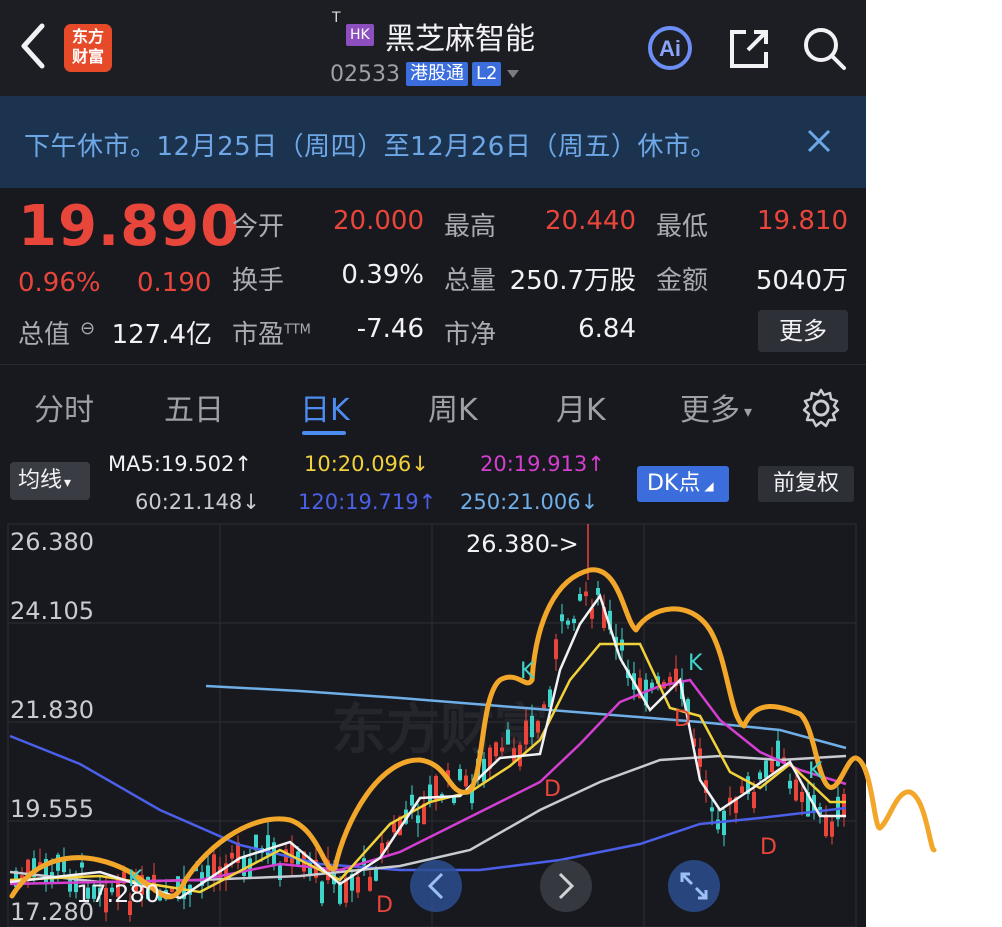 The image size is (1002, 927). Describe the element at coordinates (682, 227) in the screenshot. I see `low-label: 最低` at that location.